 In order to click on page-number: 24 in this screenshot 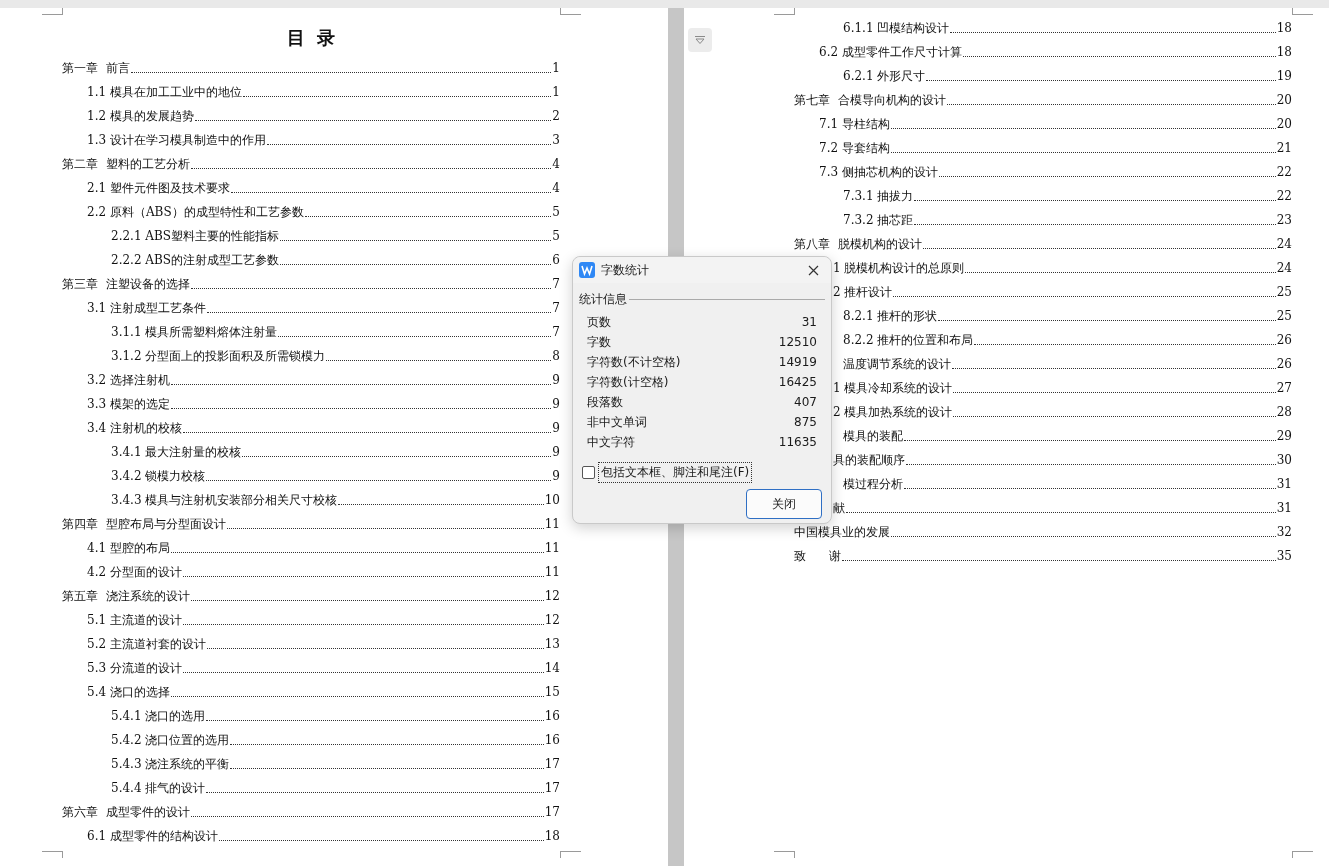, I will do `click(1284, 244)`.